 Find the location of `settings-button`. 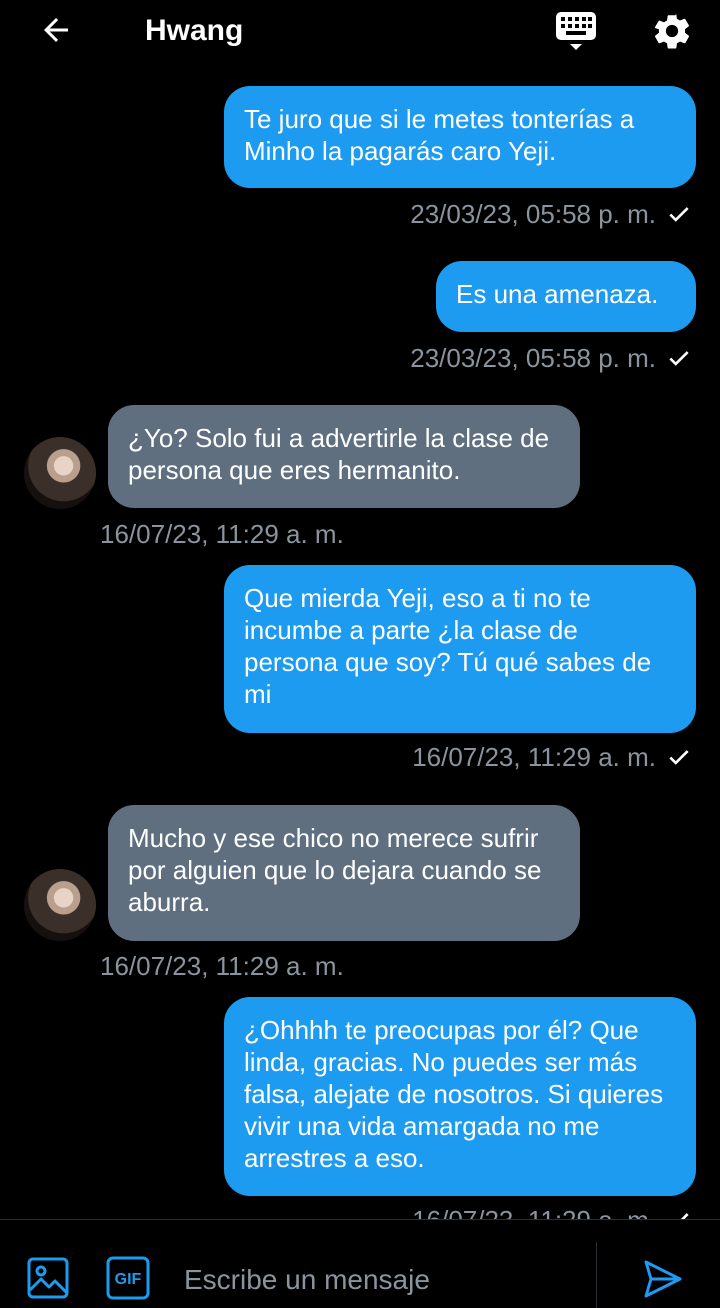

settings-button is located at coordinates (672, 31).